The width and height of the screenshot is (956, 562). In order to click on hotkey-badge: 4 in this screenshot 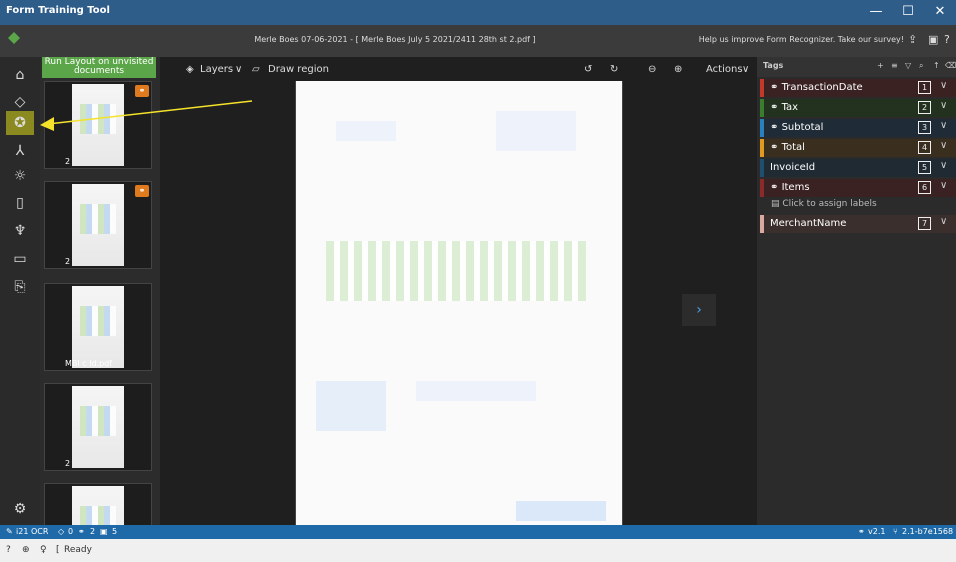, I will do `click(924, 147)`.